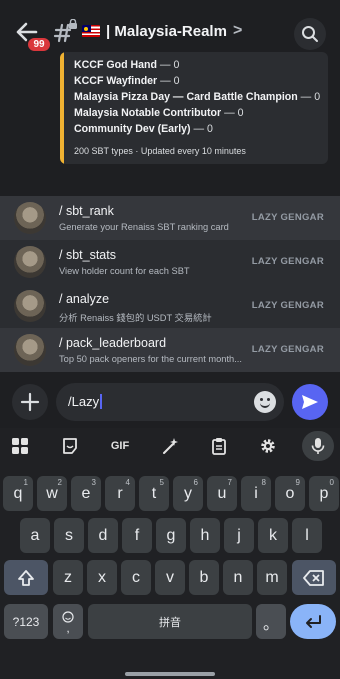 Image resolution: width=340 pixels, height=679 pixels. I want to click on key-l: l, so click(307, 535).